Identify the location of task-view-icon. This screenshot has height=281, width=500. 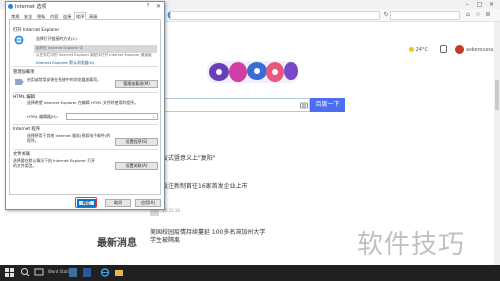
(39, 272).